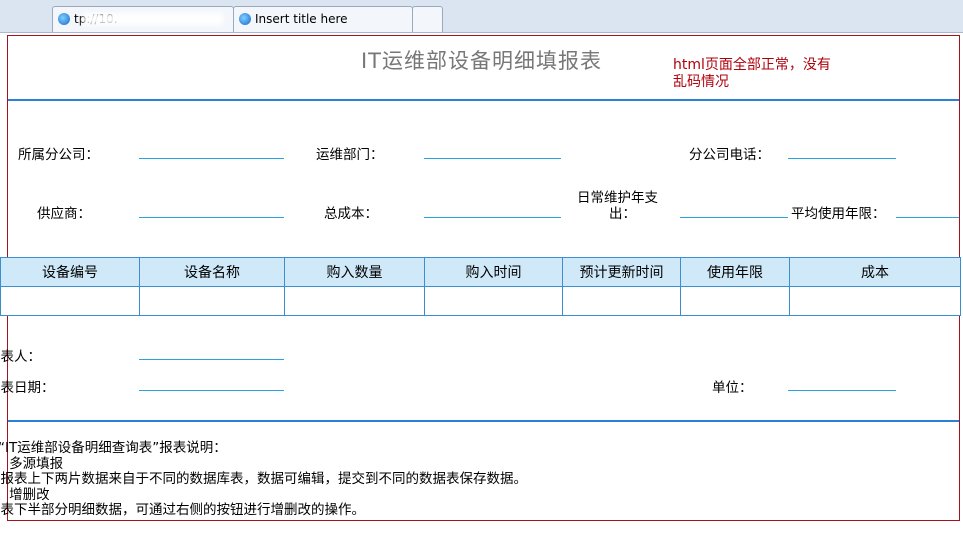  What do you see at coordinates (211, 390) in the screenshot?
I see `date-input` at bounding box center [211, 390].